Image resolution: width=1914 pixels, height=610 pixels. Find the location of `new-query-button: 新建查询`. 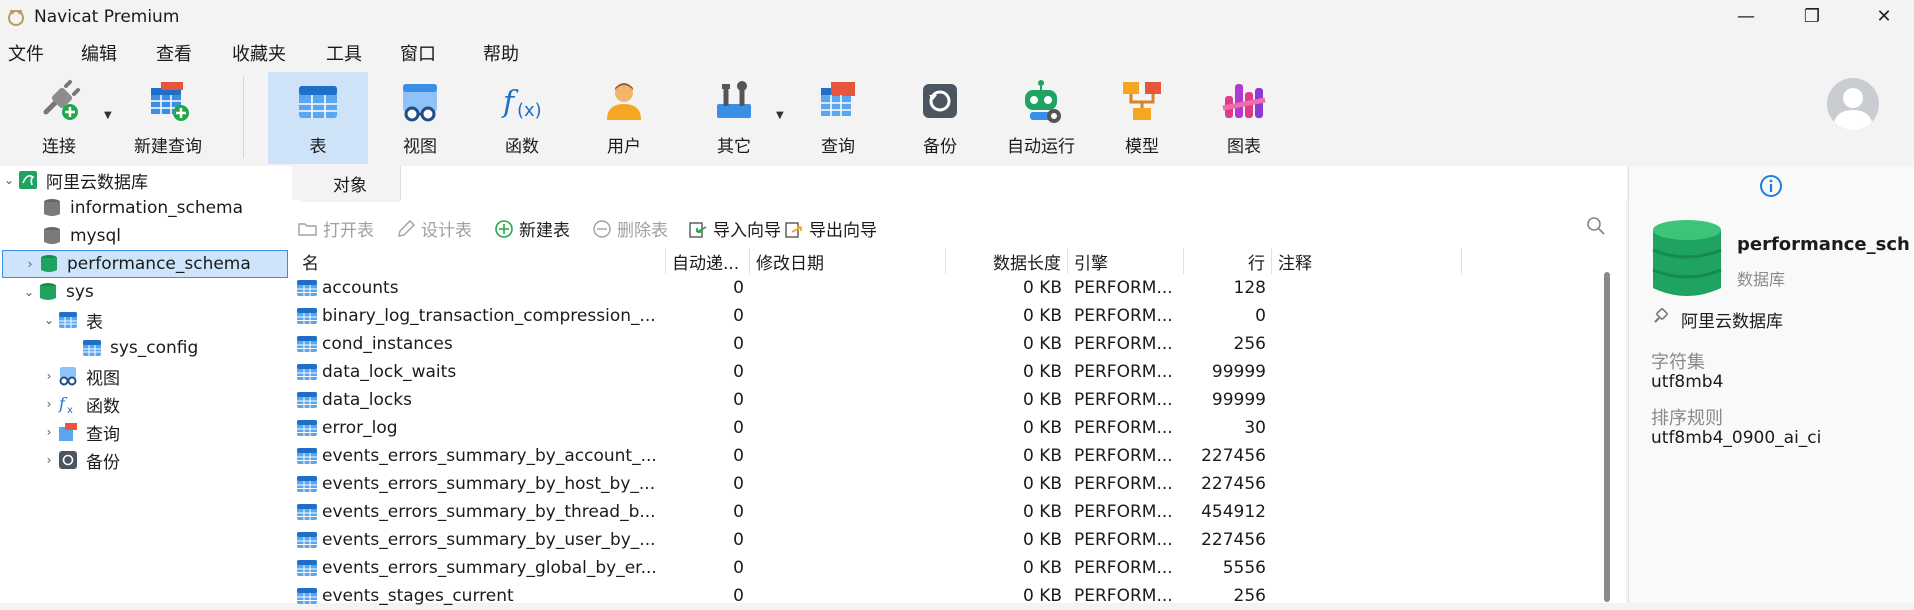

new-query-button: 新建查询 is located at coordinates (168, 118).